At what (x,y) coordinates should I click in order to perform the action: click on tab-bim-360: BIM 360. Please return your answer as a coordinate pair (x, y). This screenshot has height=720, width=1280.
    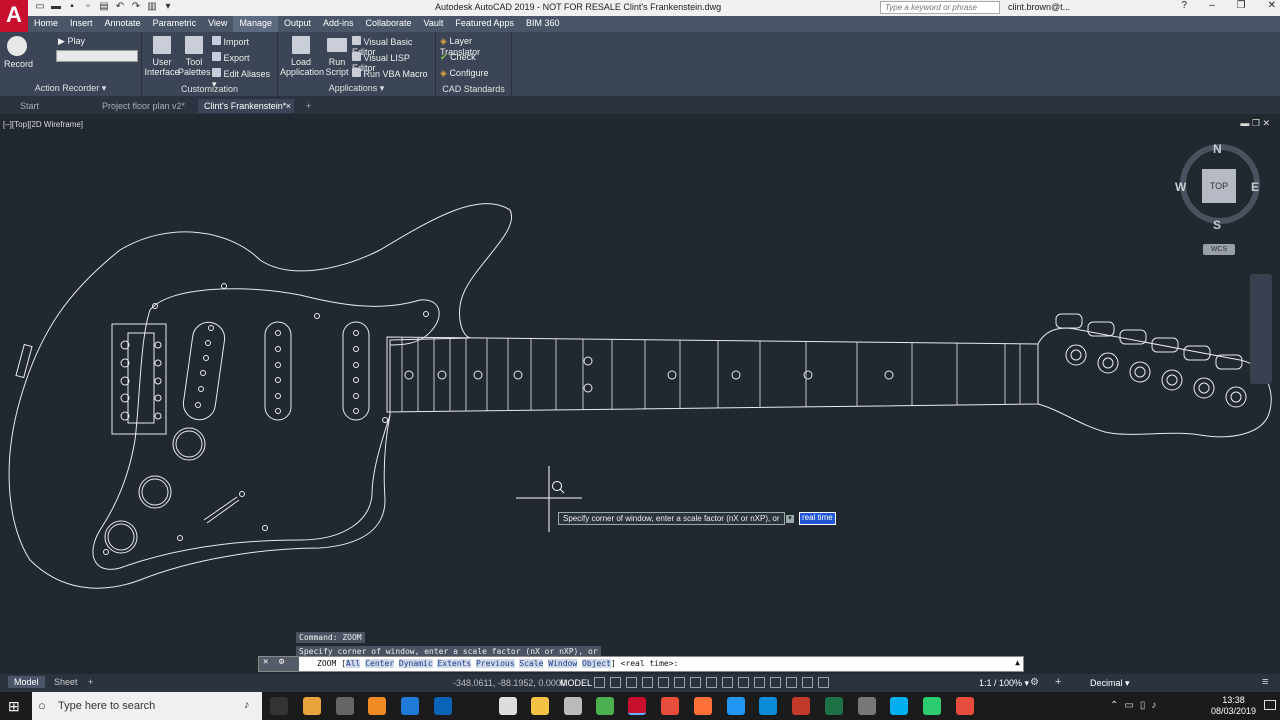
    Looking at the image, I should click on (543, 24).